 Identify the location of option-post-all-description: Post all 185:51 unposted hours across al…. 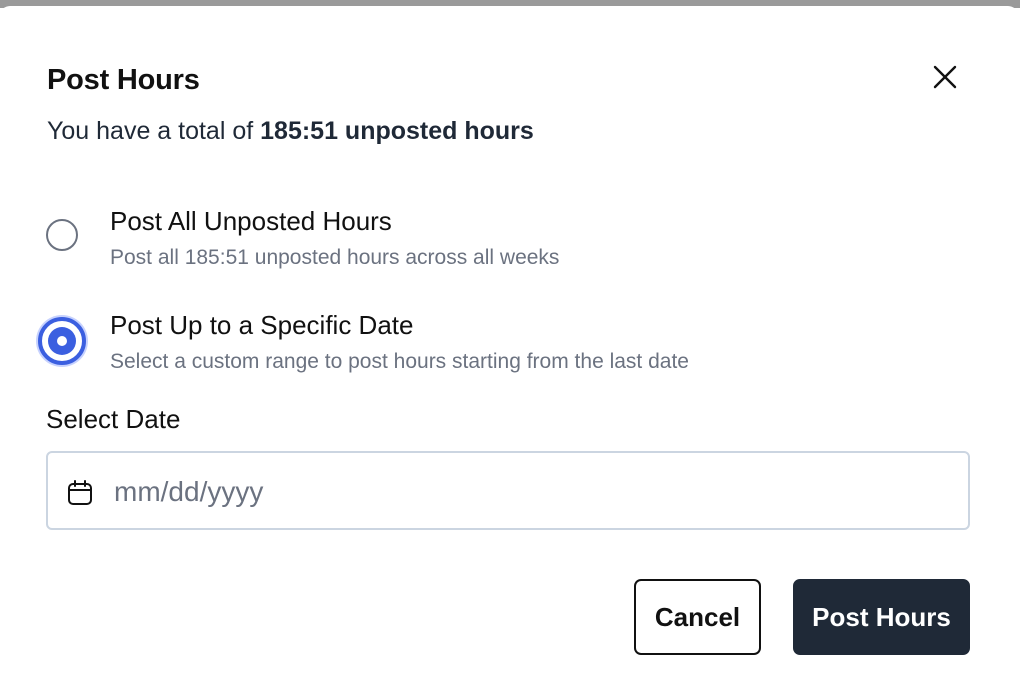
(335, 257).